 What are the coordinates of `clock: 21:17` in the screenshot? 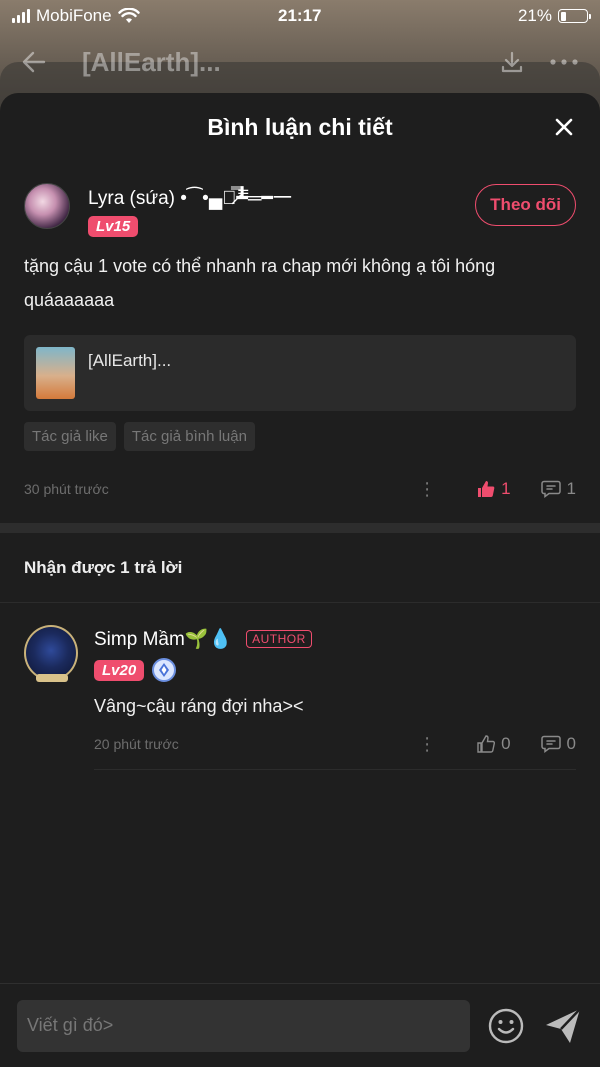 It's located at (300, 15).